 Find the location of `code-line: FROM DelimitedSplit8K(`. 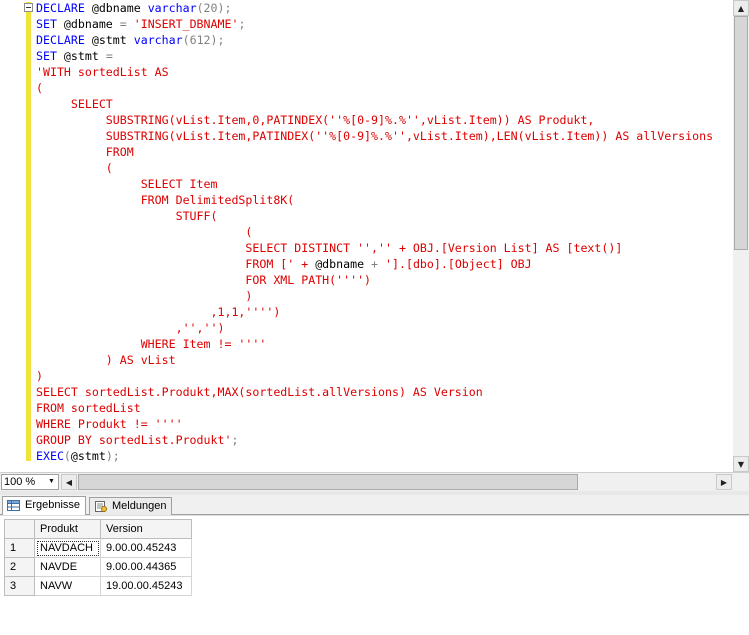

code-line: FROM DelimitedSplit8K( is located at coordinates (374, 200).